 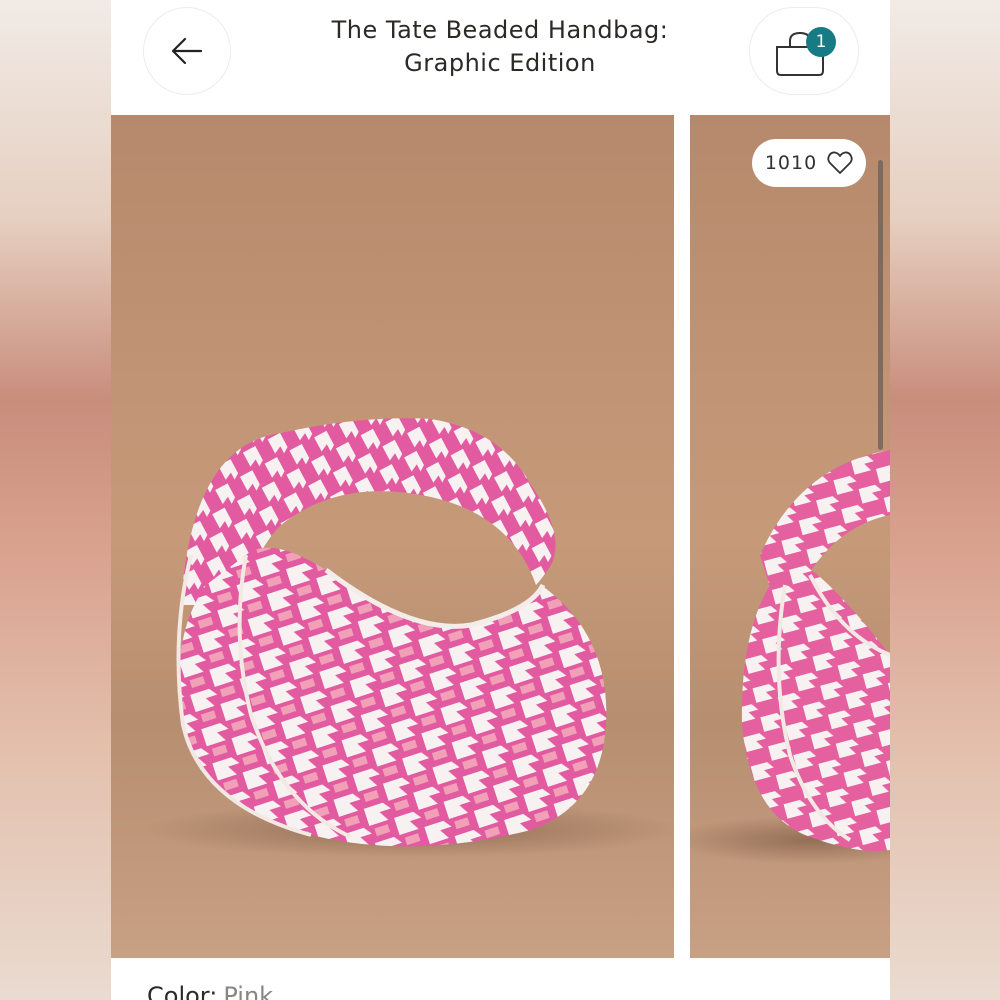 What do you see at coordinates (804, 51) in the screenshot?
I see `cart-button: 1` at bounding box center [804, 51].